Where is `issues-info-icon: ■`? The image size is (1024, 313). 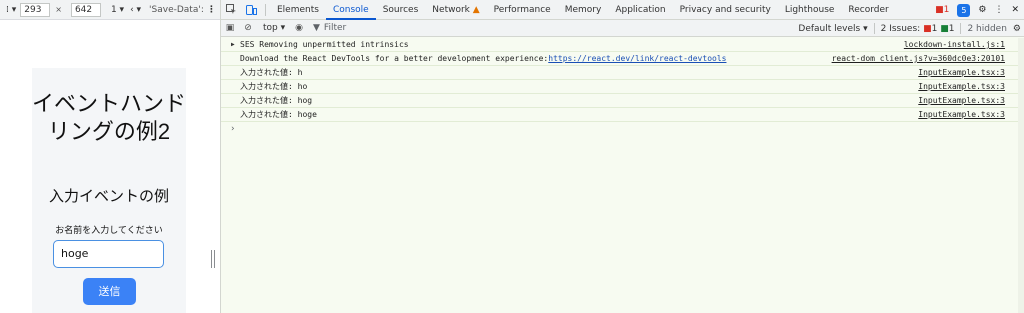 issues-info-icon: ■ is located at coordinates (944, 28).